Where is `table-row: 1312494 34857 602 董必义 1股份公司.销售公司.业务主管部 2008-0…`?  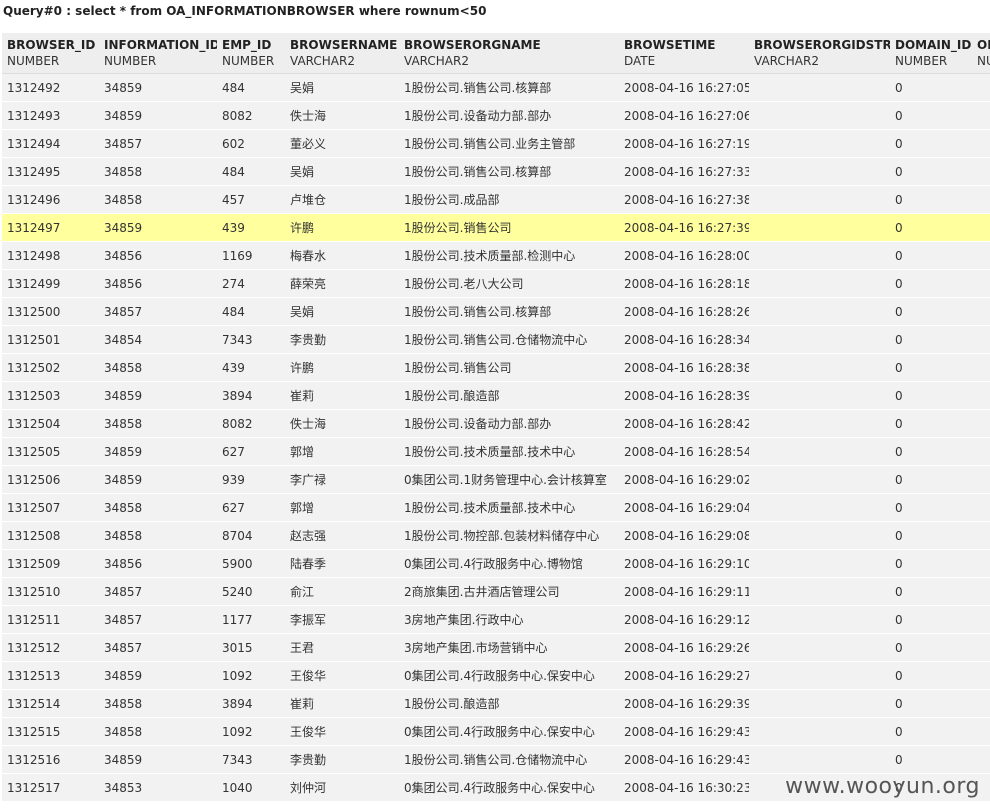
table-row: 1312494 34857 602 董必义 1股份公司.销售公司.业务主管部 2008-0… is located at coordinates (496, 143).